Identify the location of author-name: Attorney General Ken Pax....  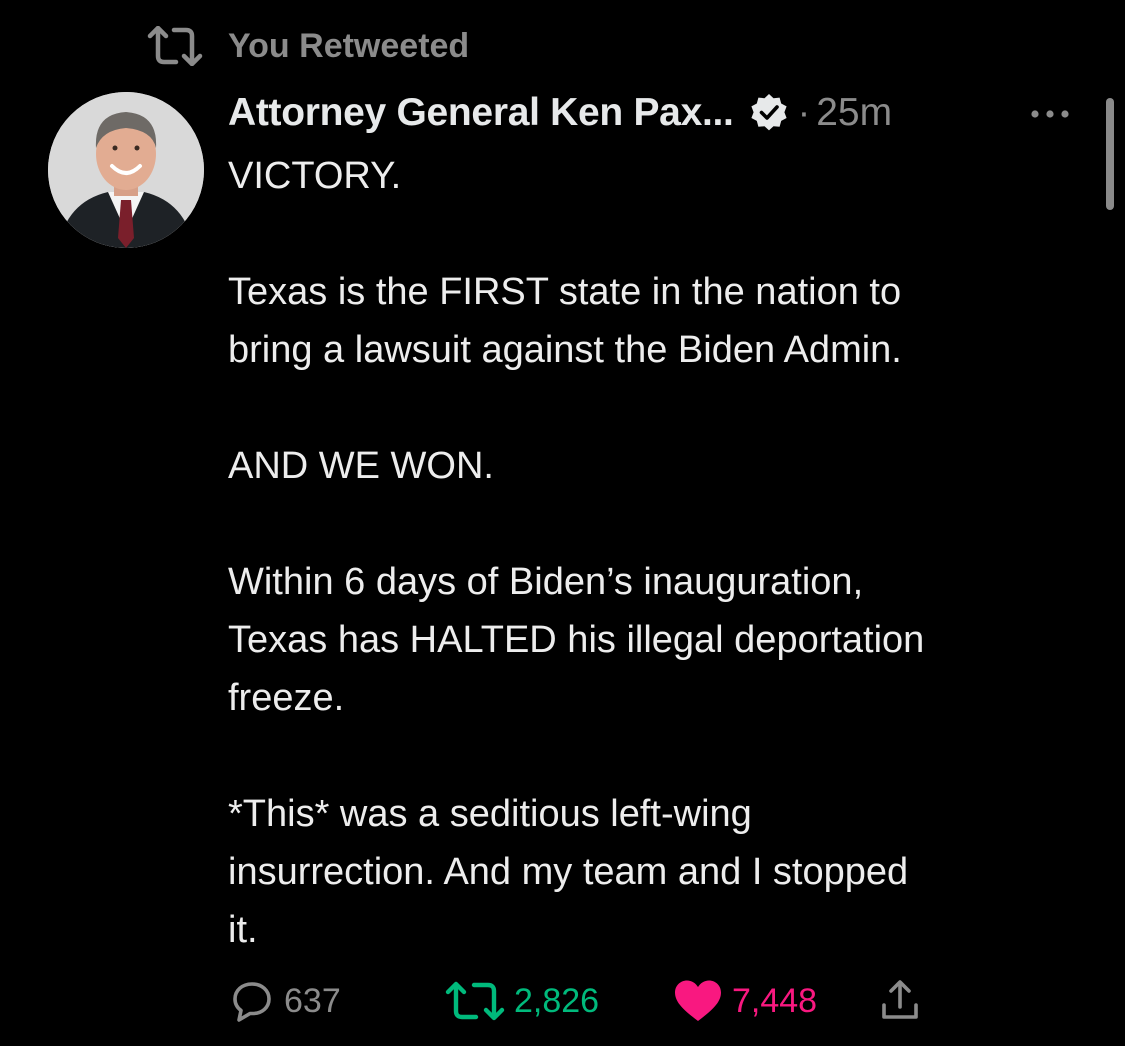
(481, 113).